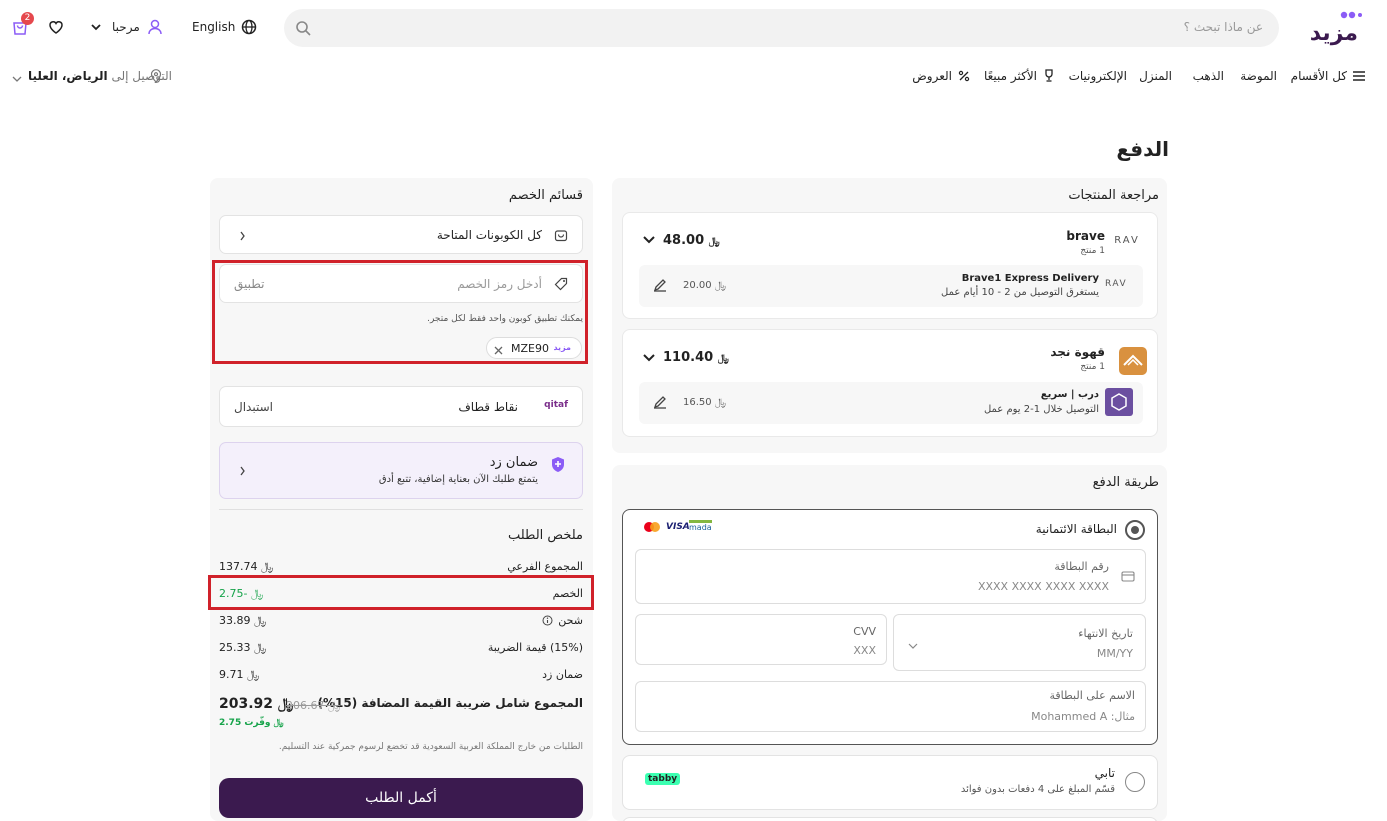  What do you see at coordinates (1208, 76) in the screenshot?
I see `nav-item-gold: الذهب` at bounding box center [1208, 76].